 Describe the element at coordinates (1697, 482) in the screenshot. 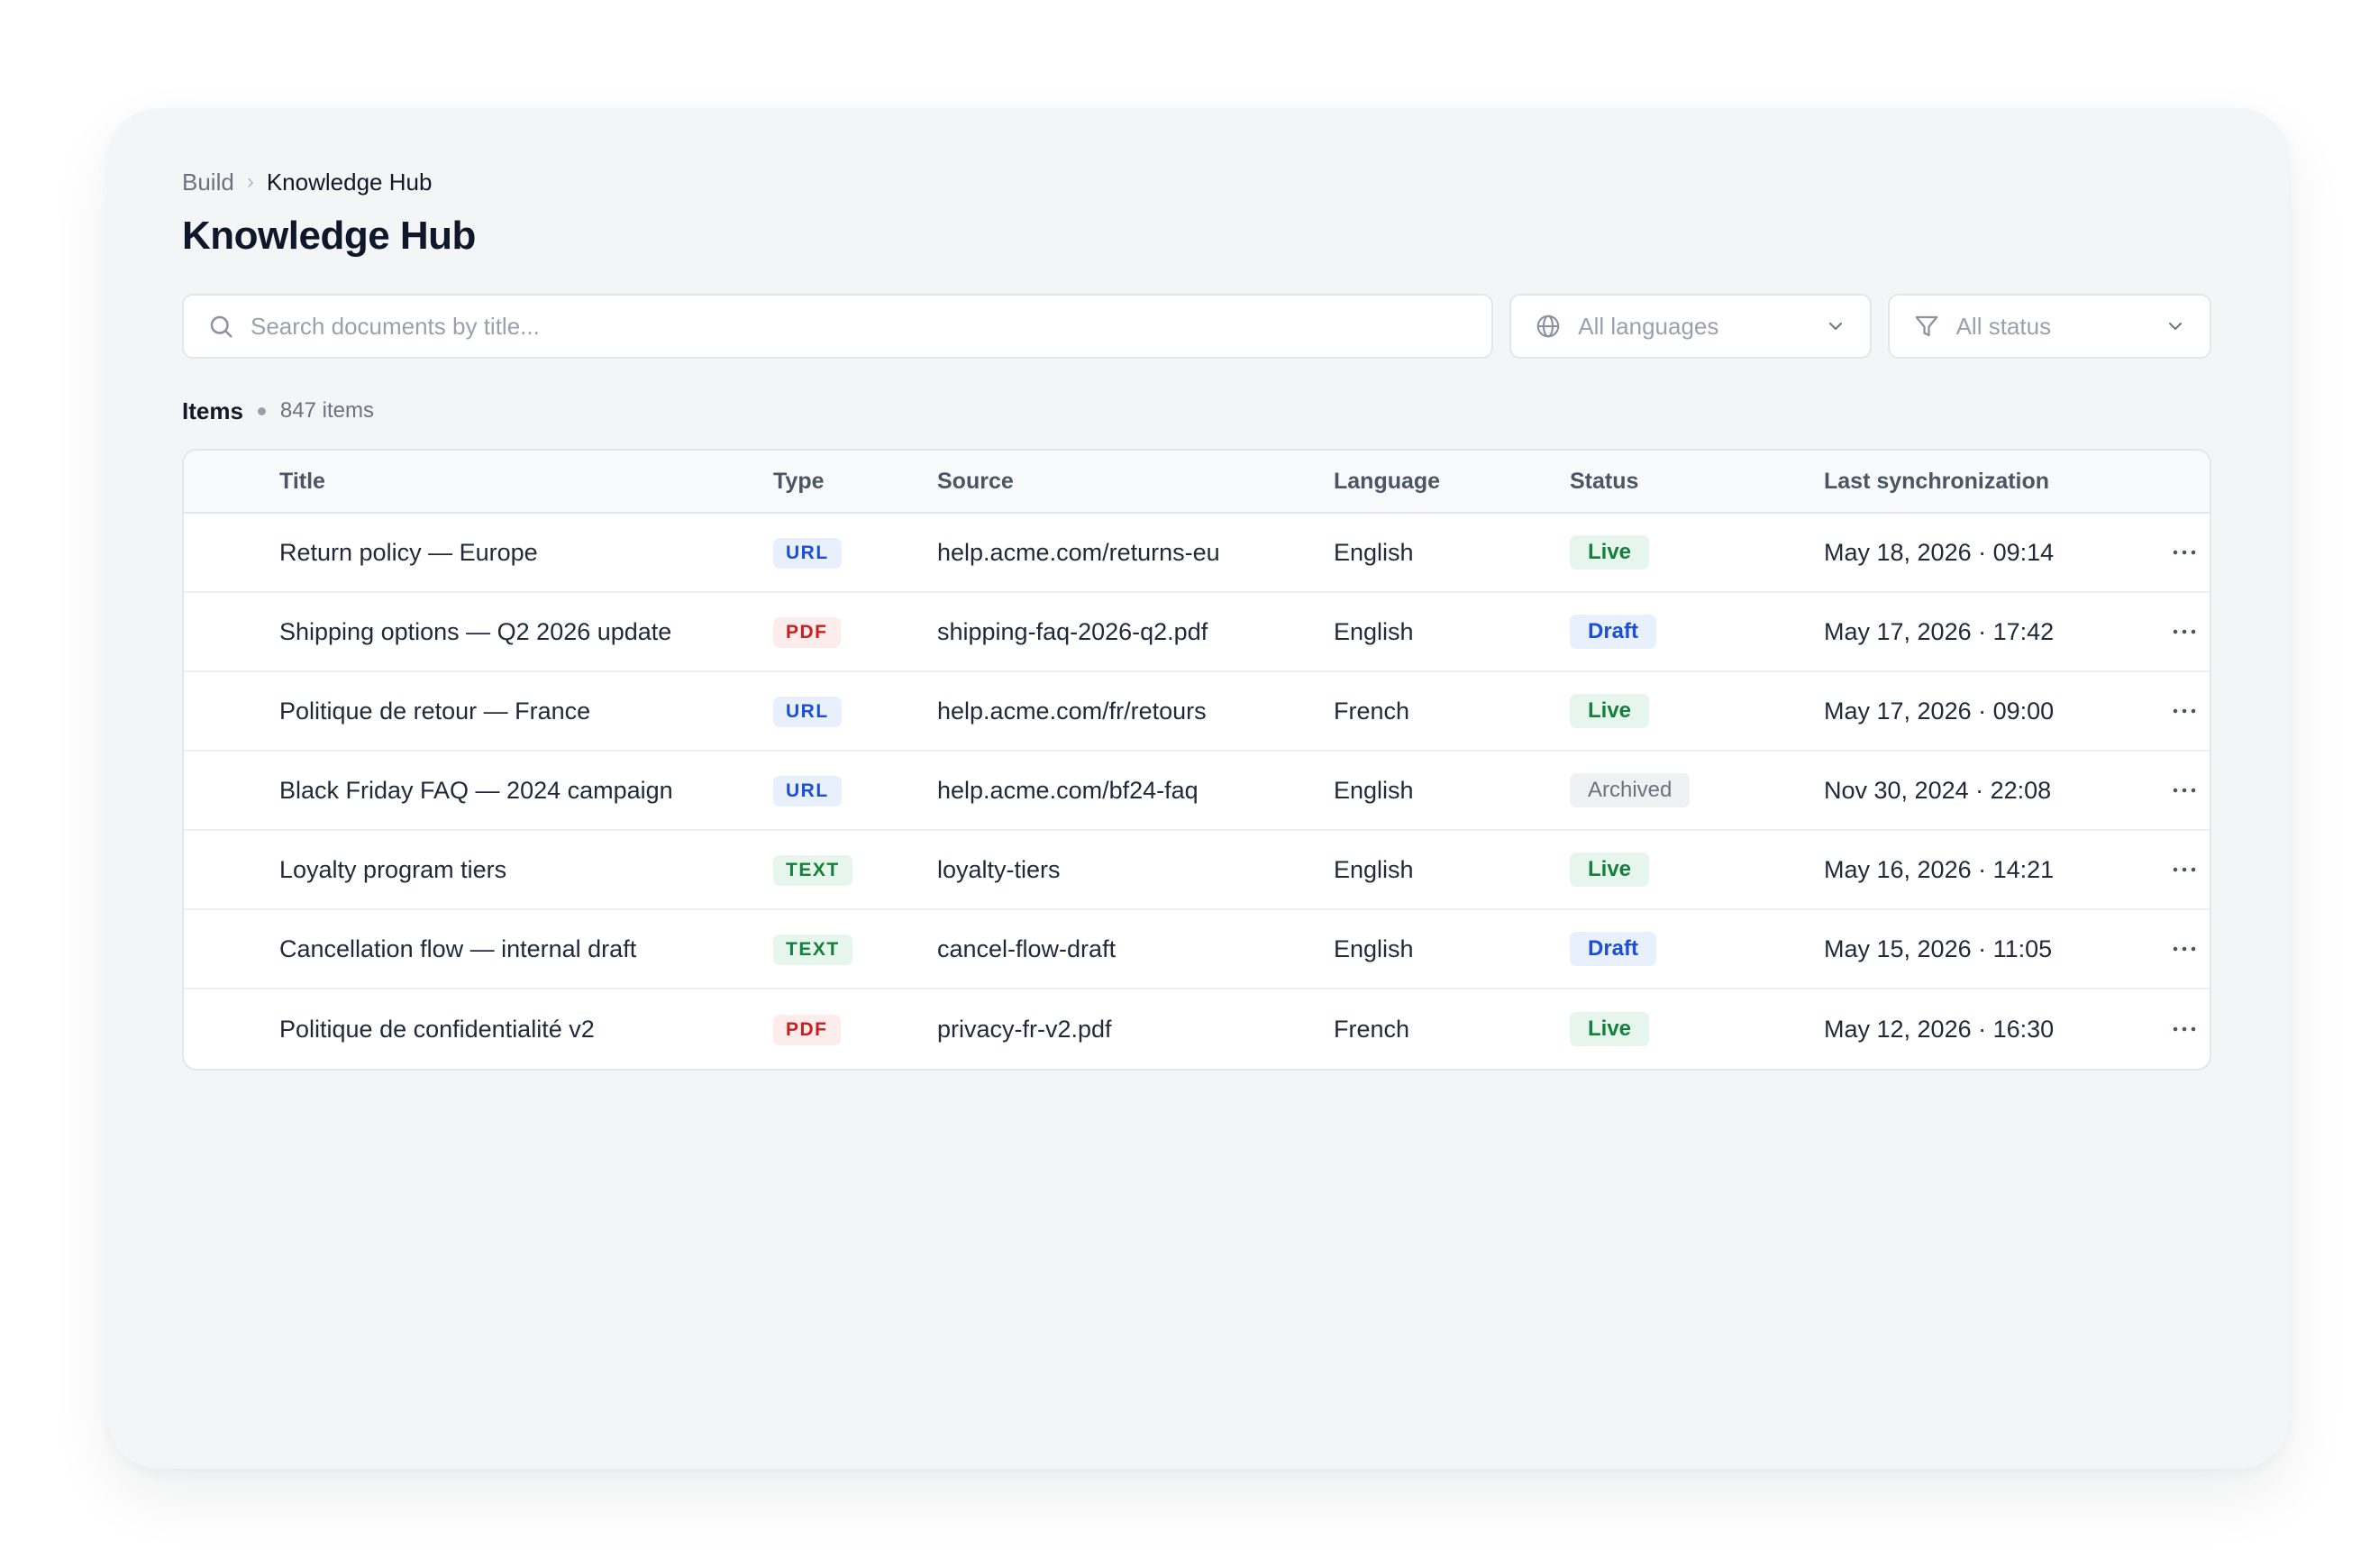

I see `column-header-status: Status` at that location.